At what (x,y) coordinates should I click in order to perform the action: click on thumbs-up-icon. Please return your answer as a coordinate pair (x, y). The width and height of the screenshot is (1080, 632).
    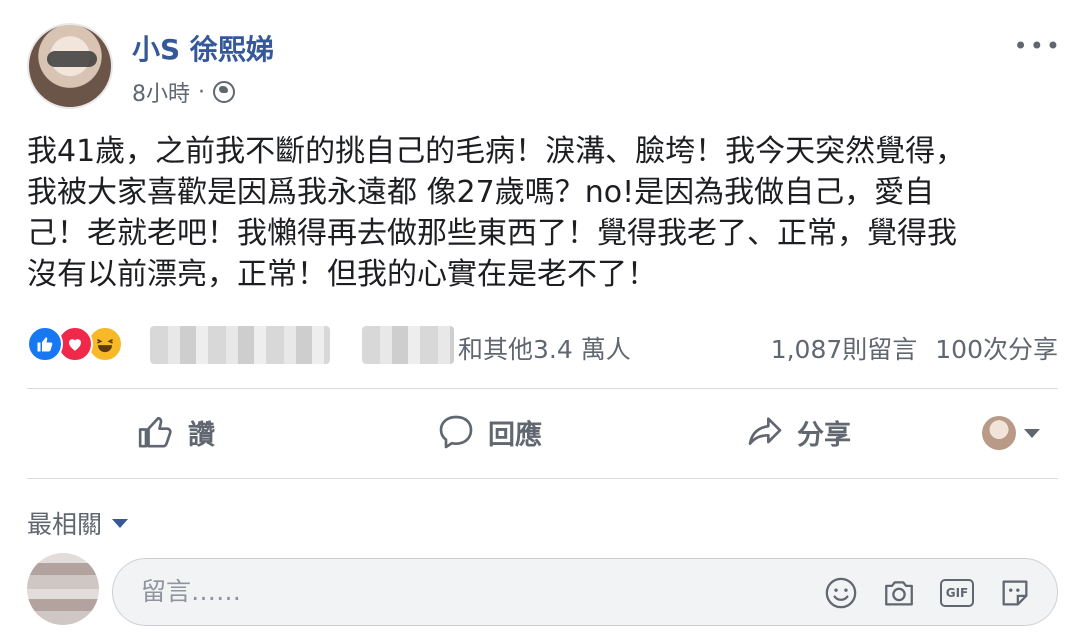
    Looking at the image, I should click on (155, 432).